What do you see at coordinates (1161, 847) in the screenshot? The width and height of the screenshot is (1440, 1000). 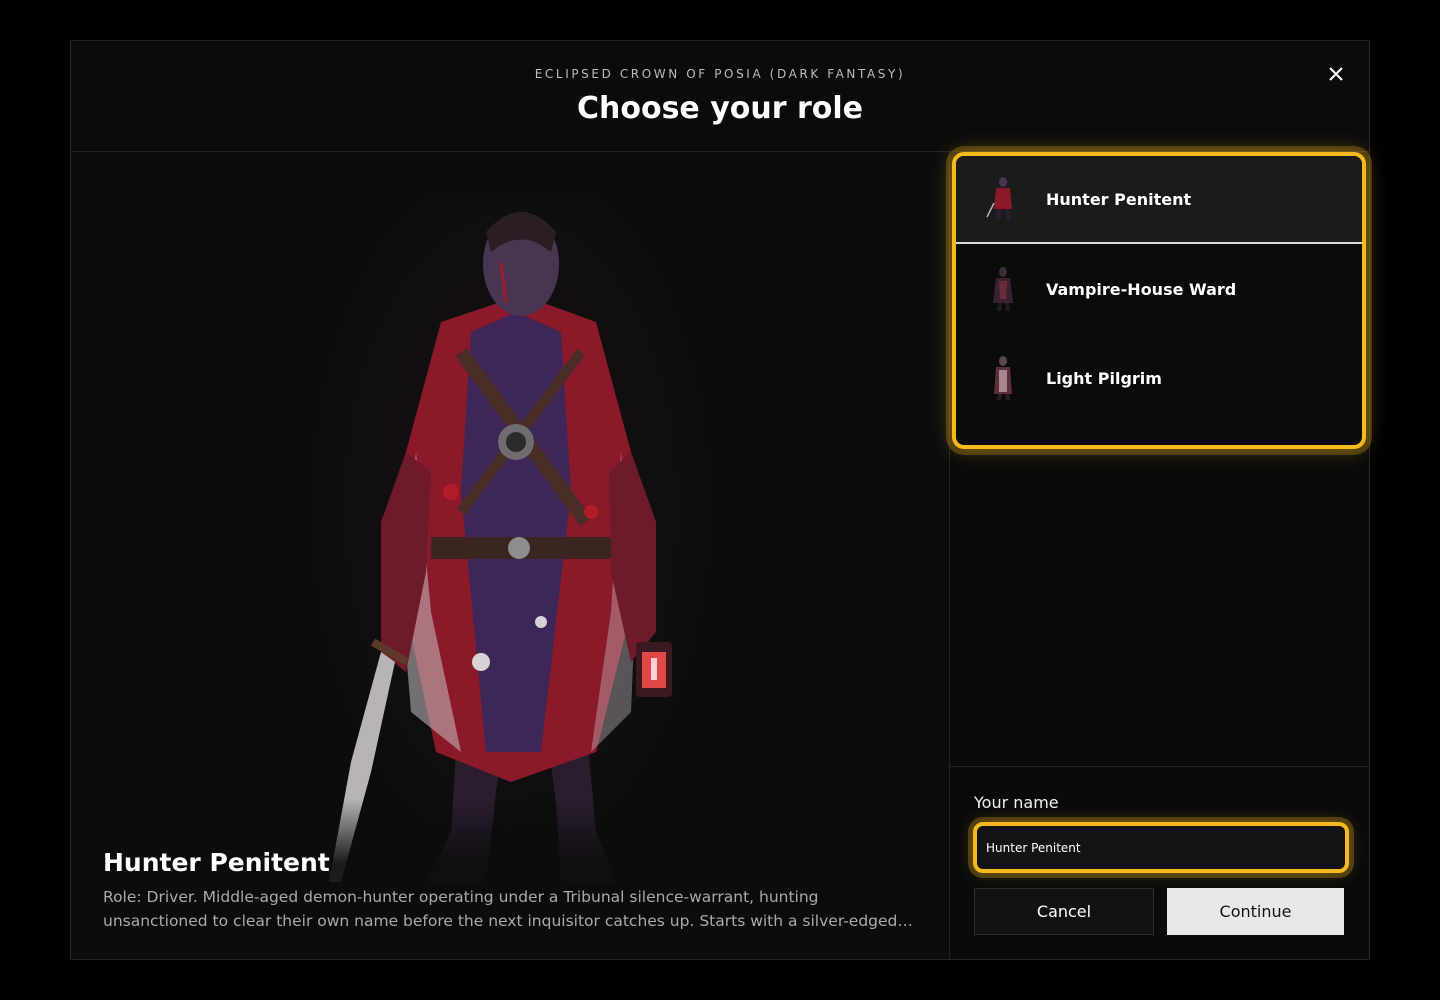 I see `name-input` at bounding box center [1161, 847].